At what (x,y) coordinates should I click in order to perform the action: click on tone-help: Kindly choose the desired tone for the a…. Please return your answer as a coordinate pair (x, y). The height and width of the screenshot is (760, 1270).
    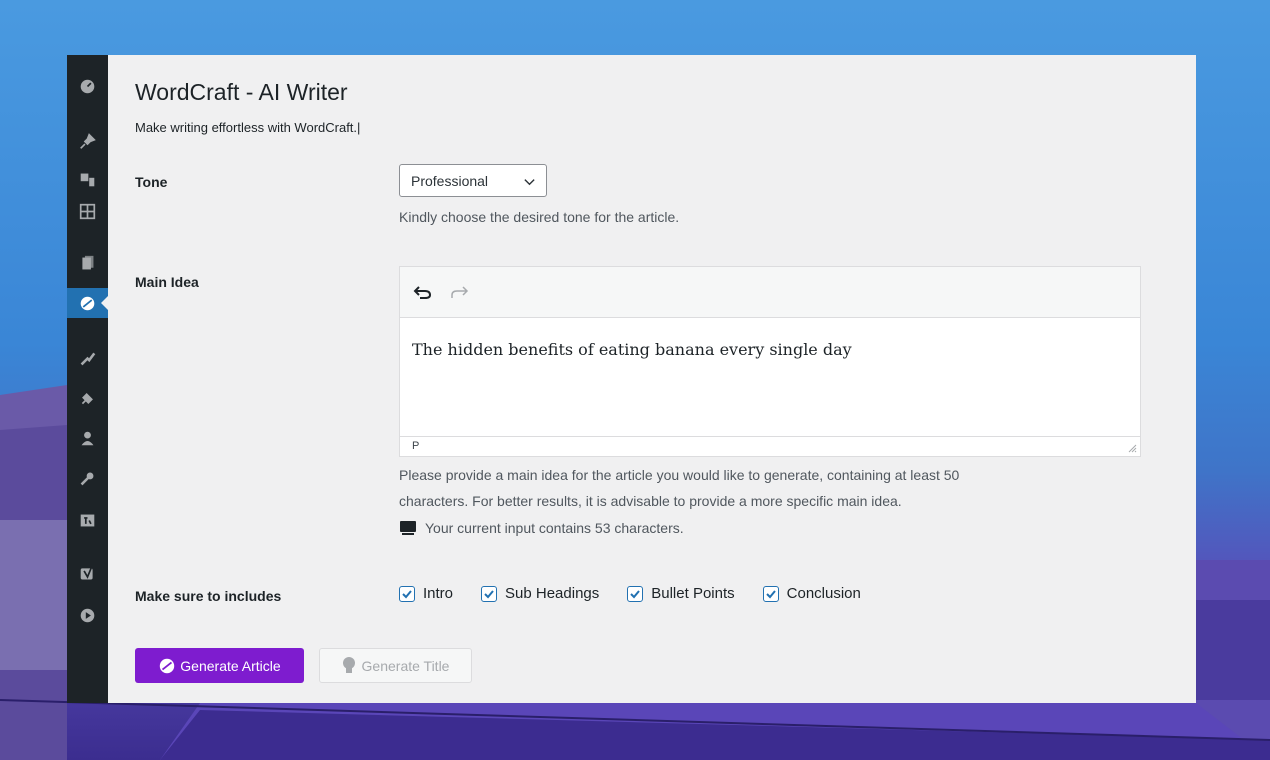
    Looking at the image, I should click on (539, 217).